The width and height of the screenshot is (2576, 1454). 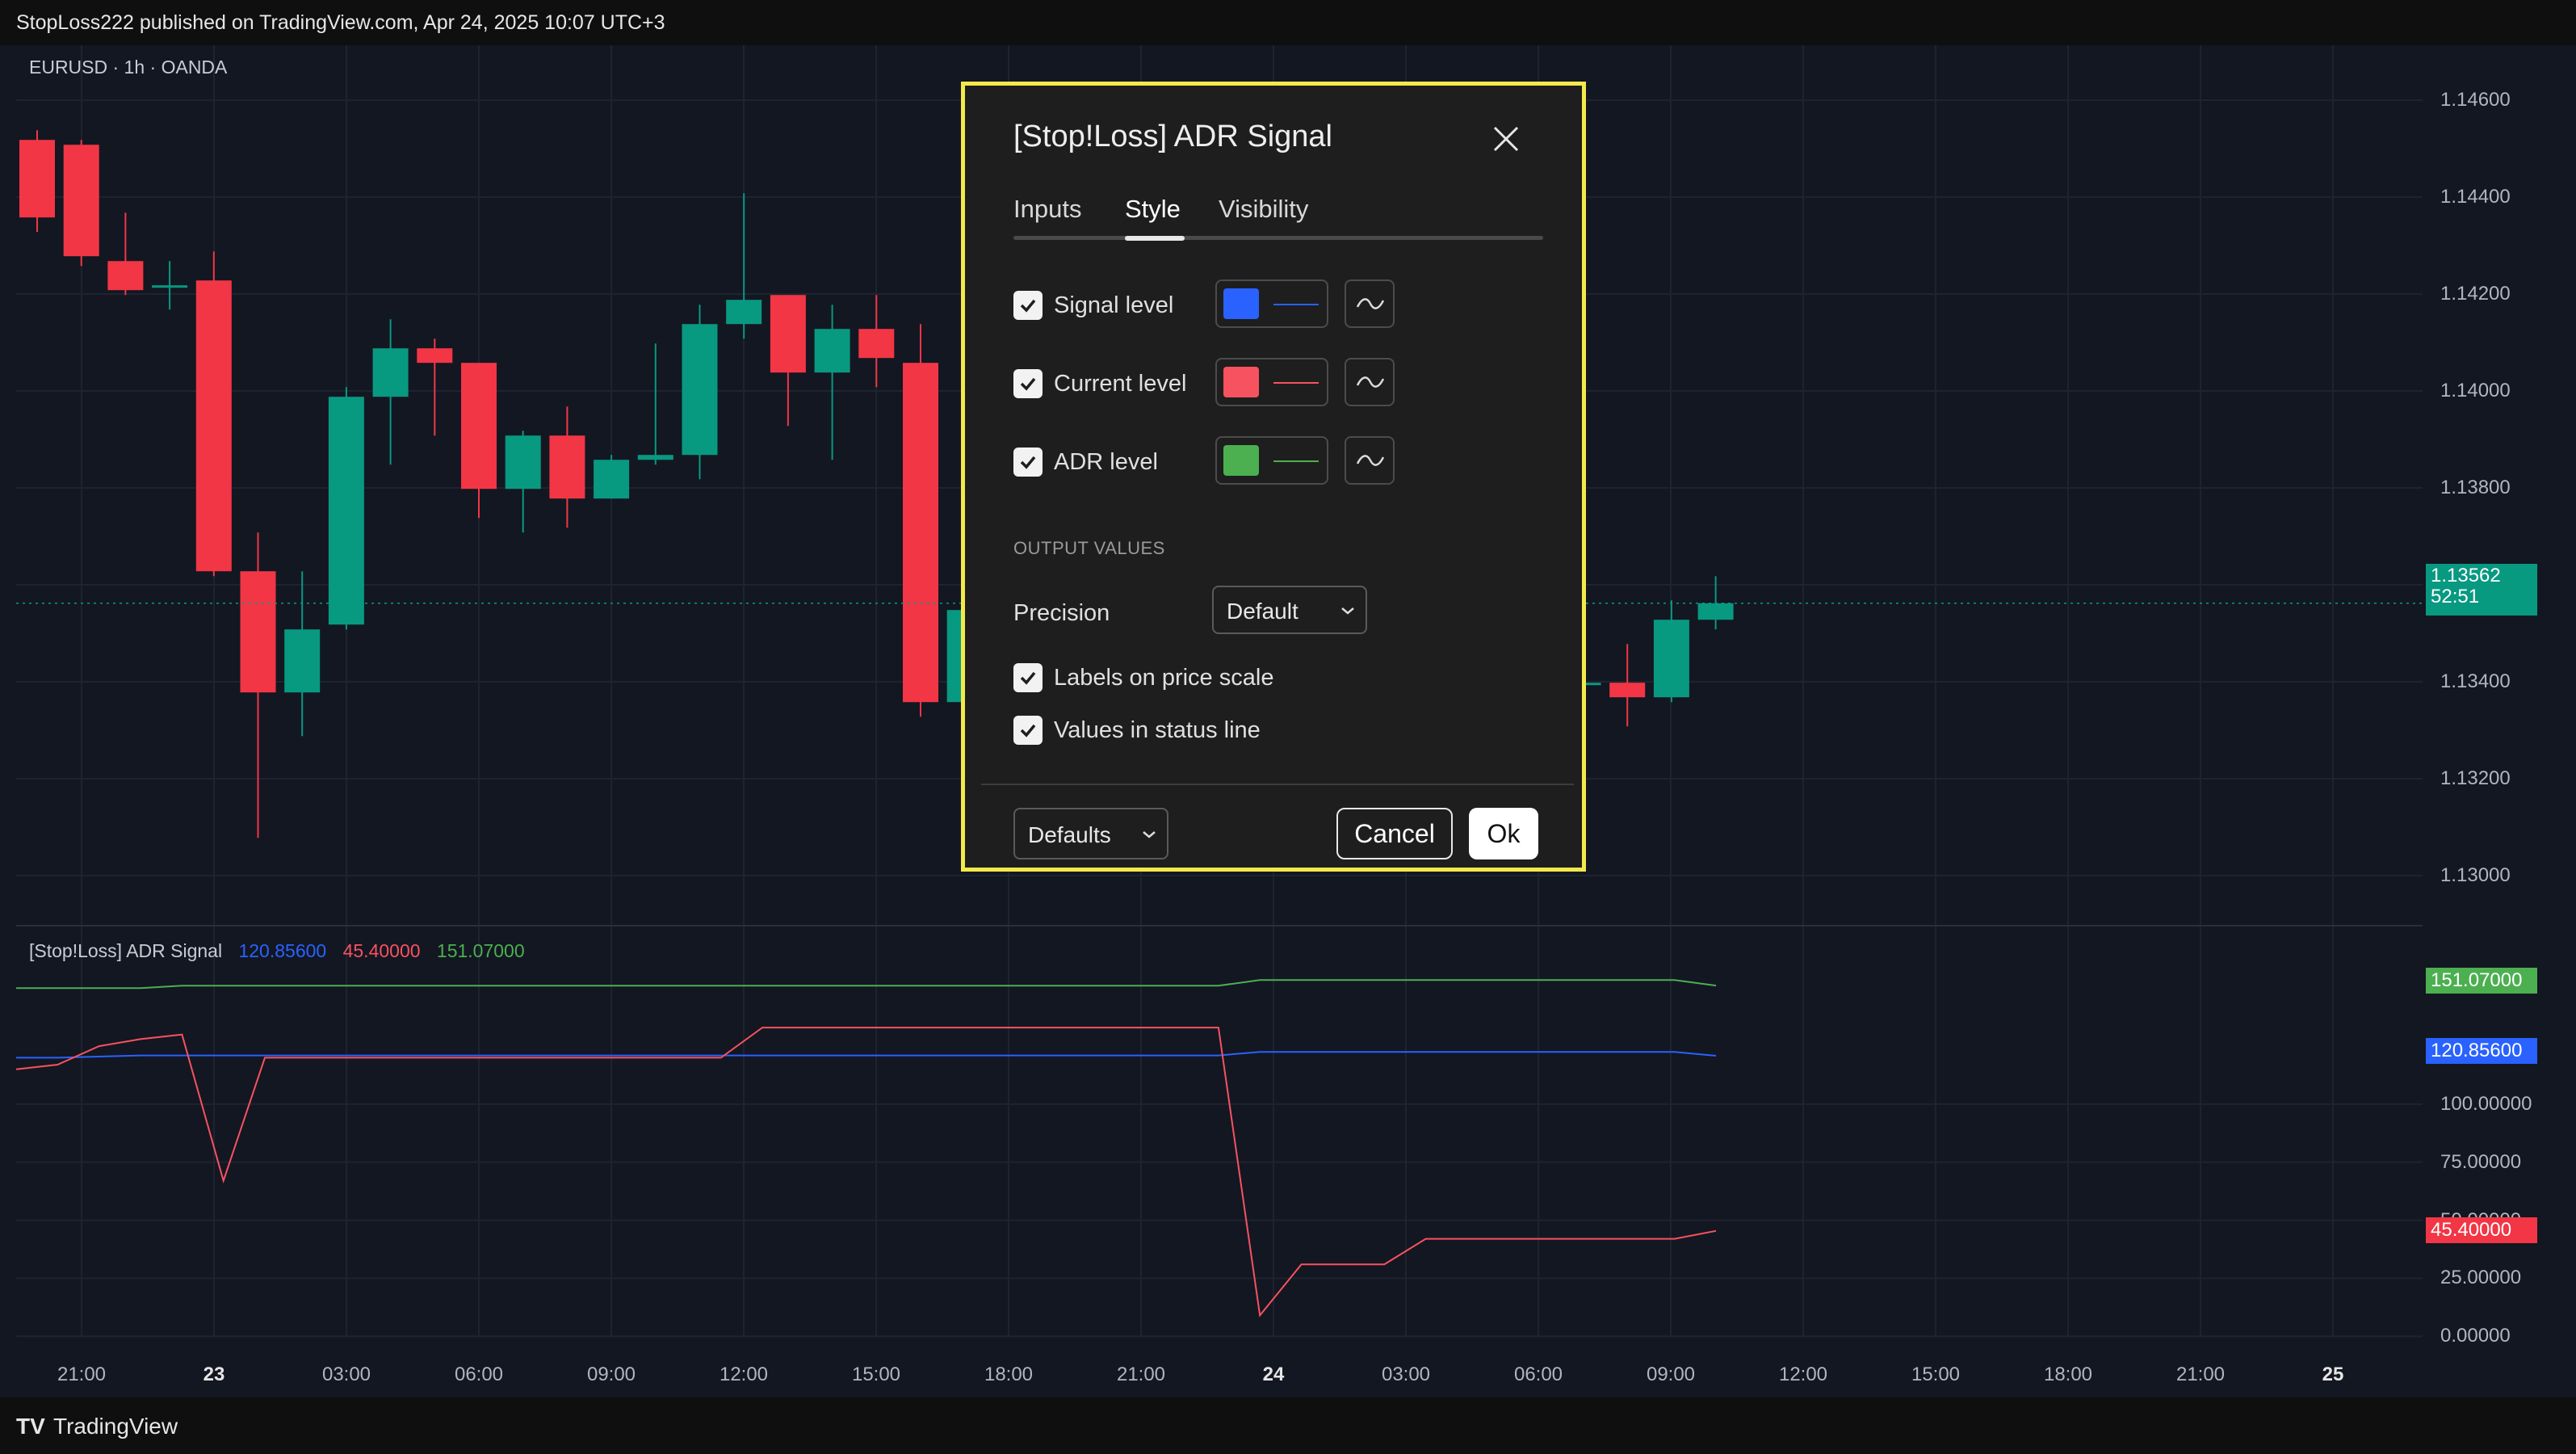 I want to click on adr-level-line, so click(x=866, y=984).